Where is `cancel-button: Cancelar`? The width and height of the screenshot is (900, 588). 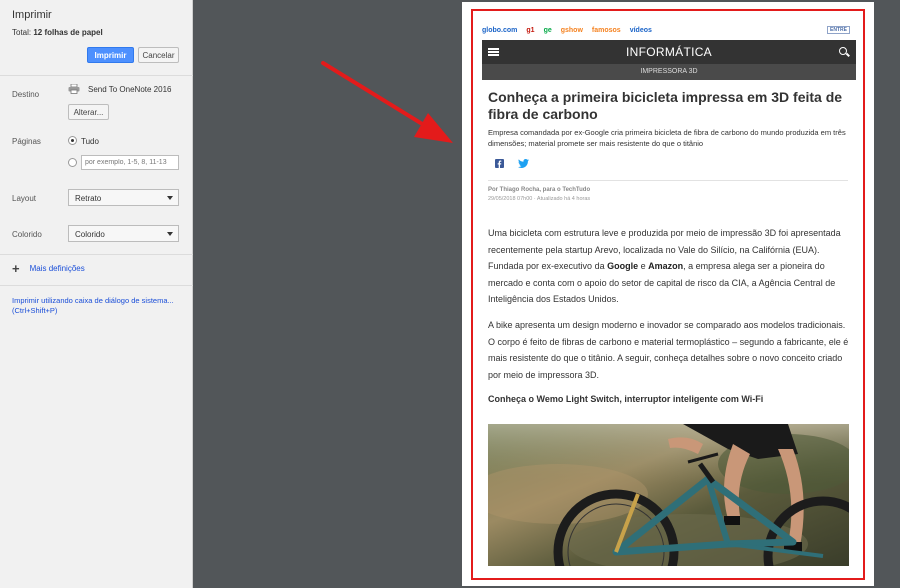
cancel-button: Cancelar is located at coordinates (158, 55).